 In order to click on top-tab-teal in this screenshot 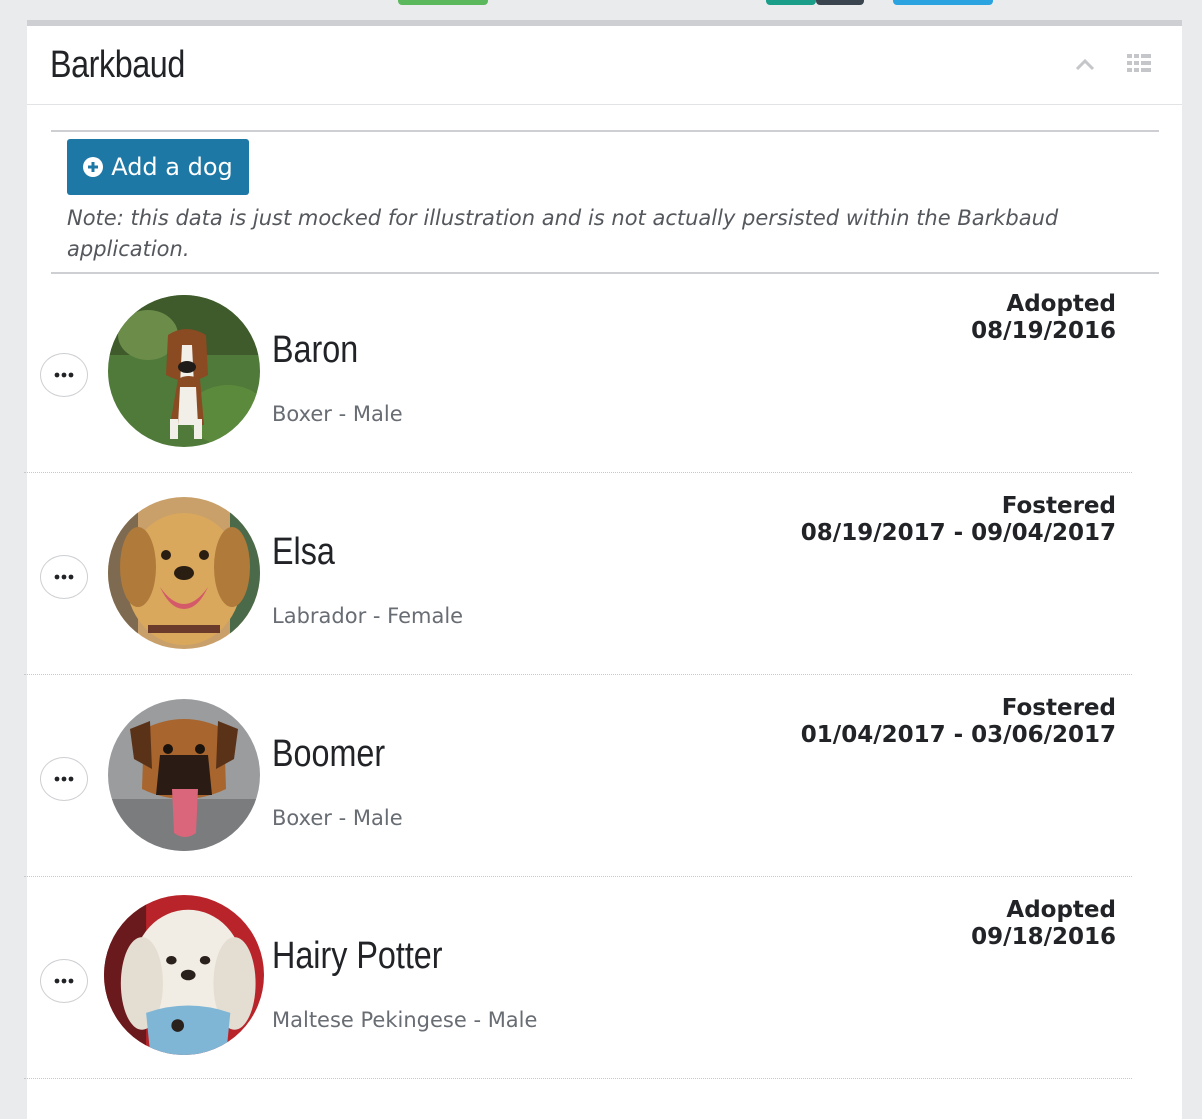, I will do `click(791, 2)`.